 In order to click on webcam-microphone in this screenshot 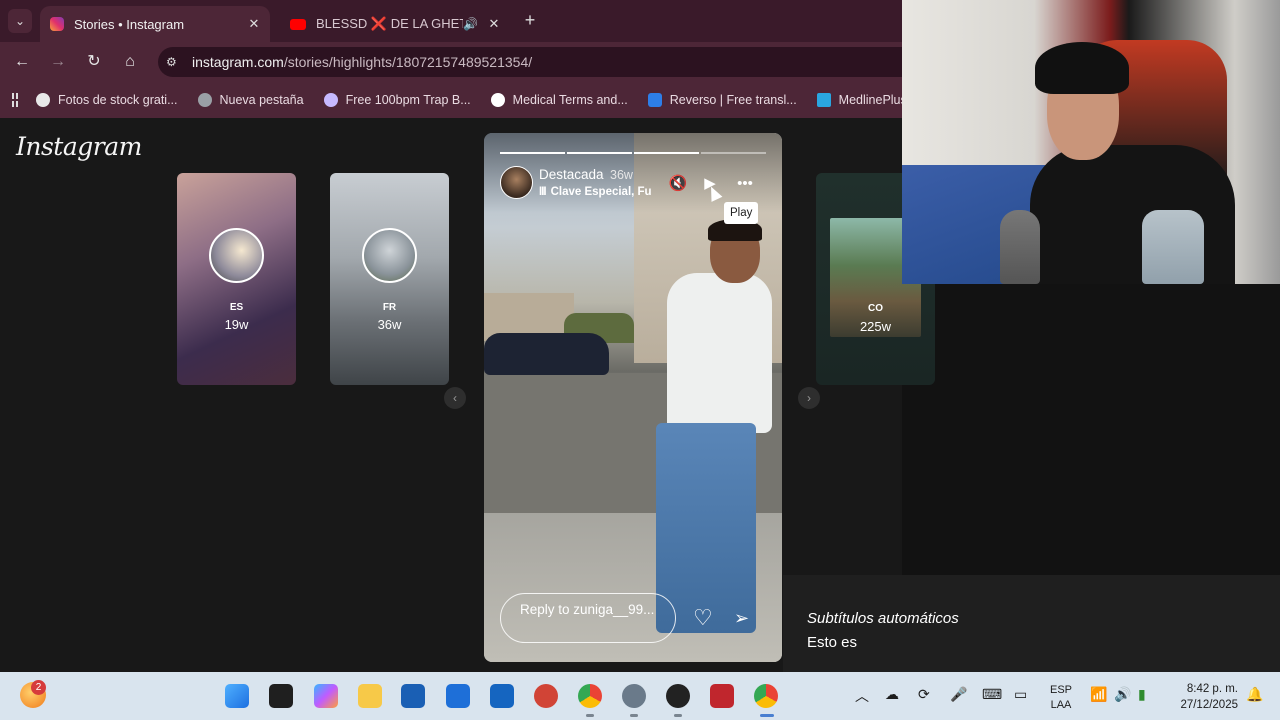, I will do `click(1020, 247)`.